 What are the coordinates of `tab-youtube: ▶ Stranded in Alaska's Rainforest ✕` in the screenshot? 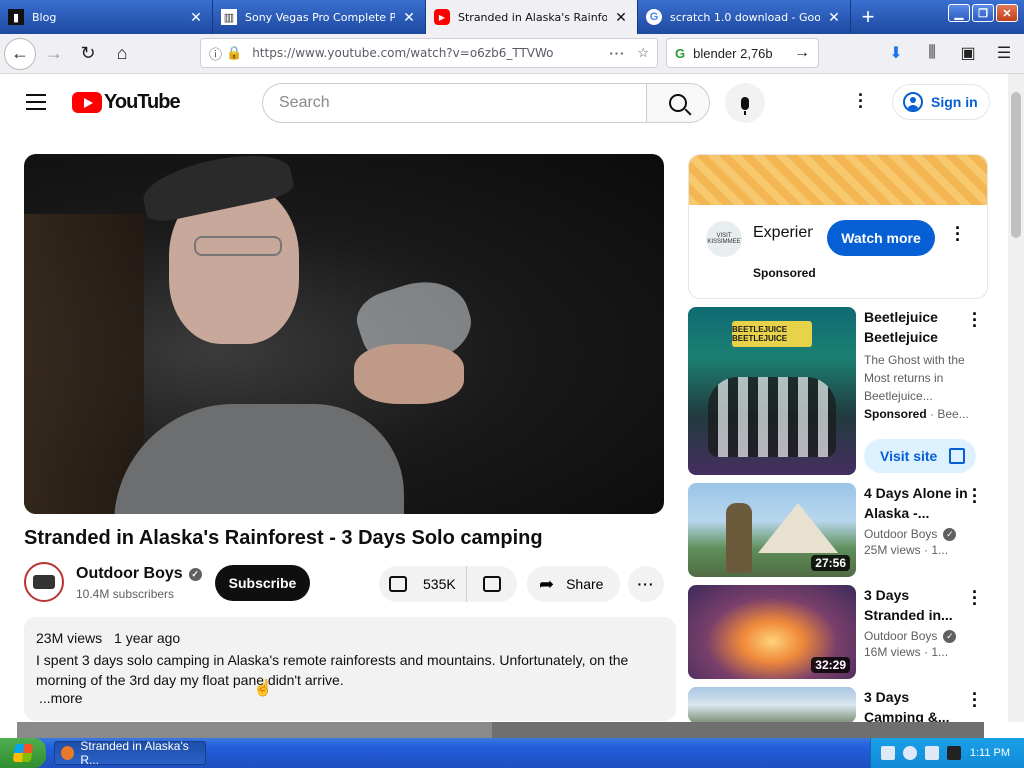 It's located at (532, 17).